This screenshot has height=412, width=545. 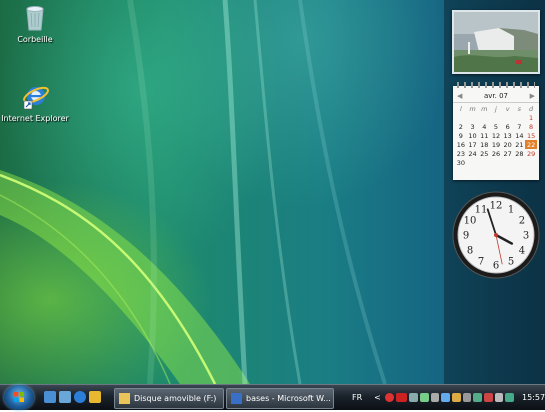 What do you see at coordinates (377, 397) in the screenshot?
I see `show-hidden-icons-button: <` at bounding box center [377, 397].